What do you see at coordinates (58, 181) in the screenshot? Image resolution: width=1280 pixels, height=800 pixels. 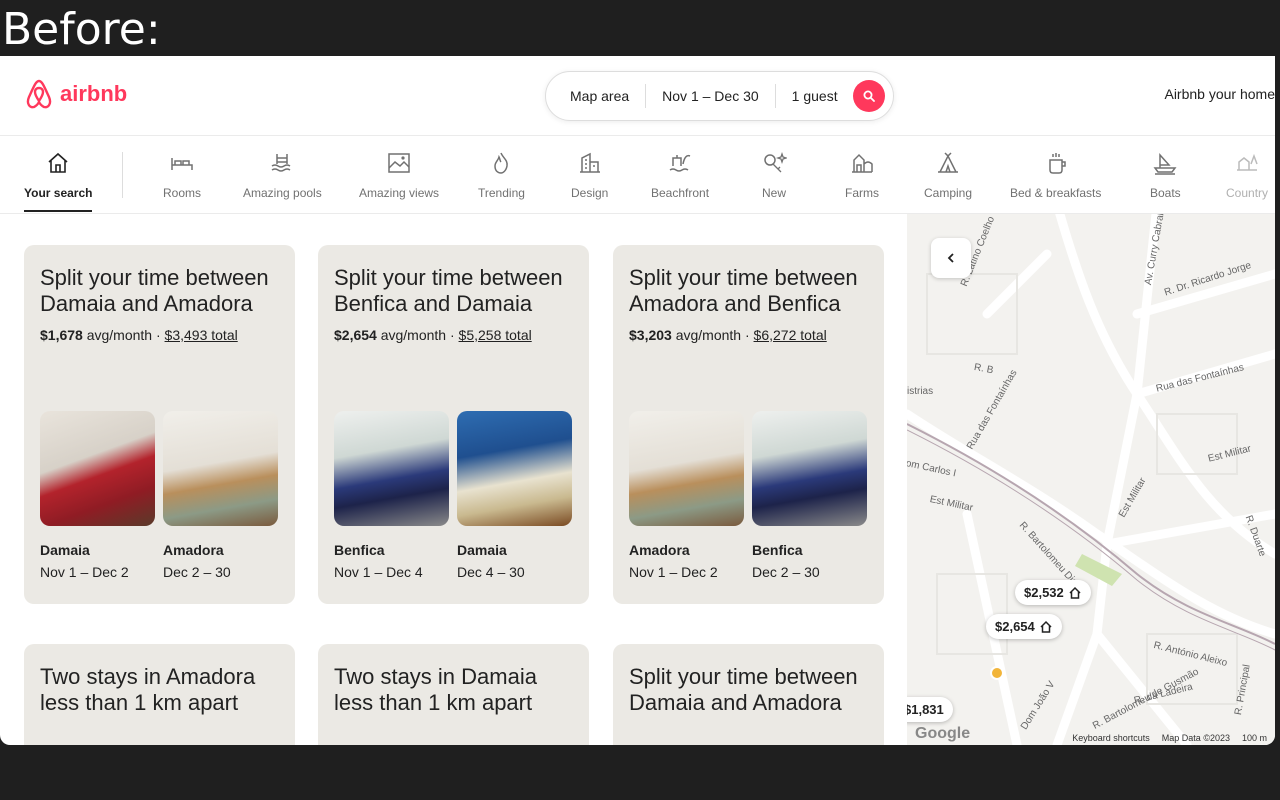 I see `category-your-search: Your search` at bounding box center [58, 181].